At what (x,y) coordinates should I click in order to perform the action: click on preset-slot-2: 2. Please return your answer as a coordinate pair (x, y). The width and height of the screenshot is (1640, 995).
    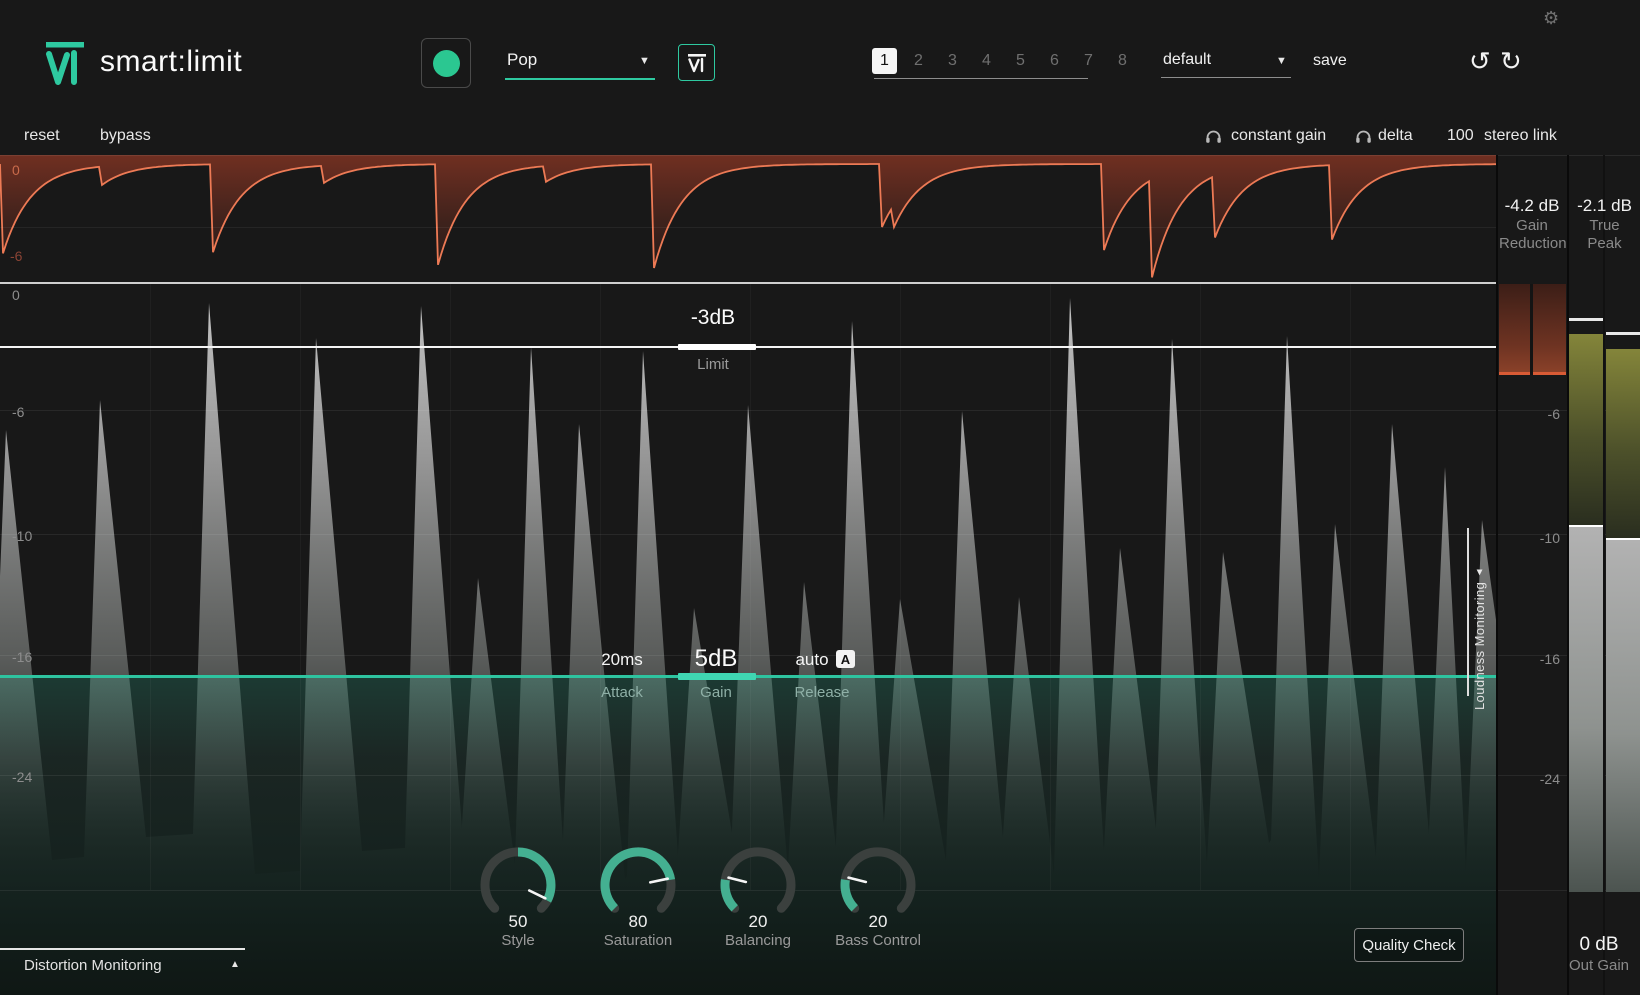
    Looking at the image, I should click on (918, 61).